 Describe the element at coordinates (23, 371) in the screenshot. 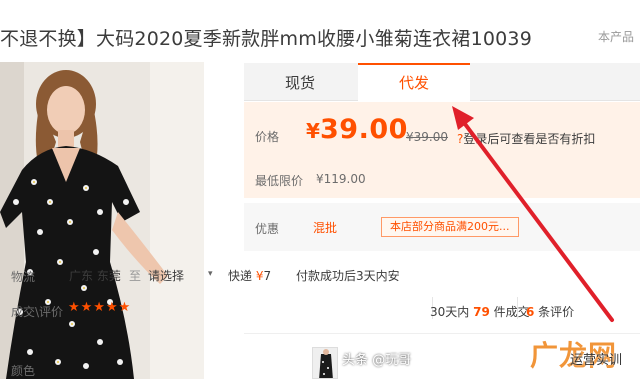

I see `color-label: 颜色` at that location.